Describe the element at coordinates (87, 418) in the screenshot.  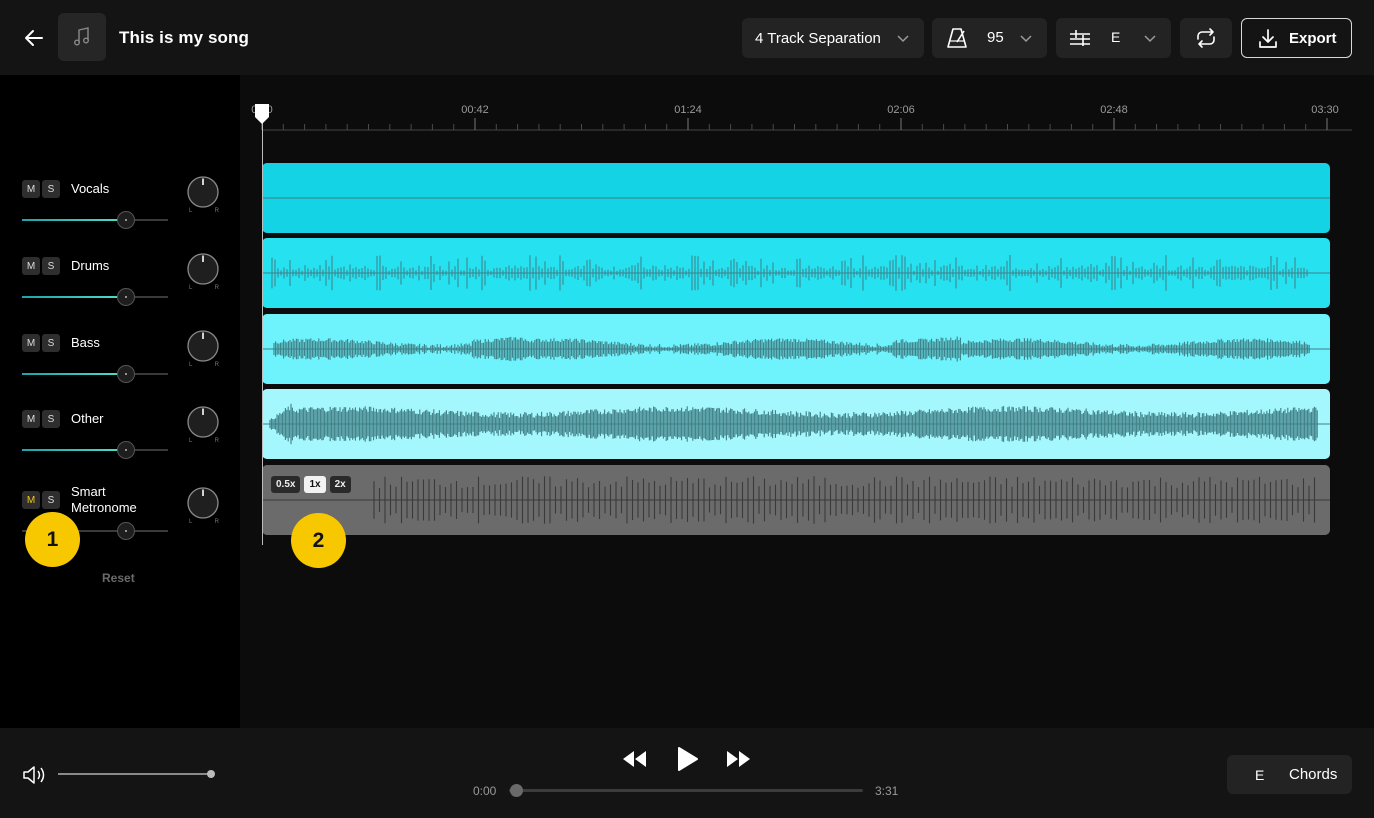
I see `track-name: Other` at that location.